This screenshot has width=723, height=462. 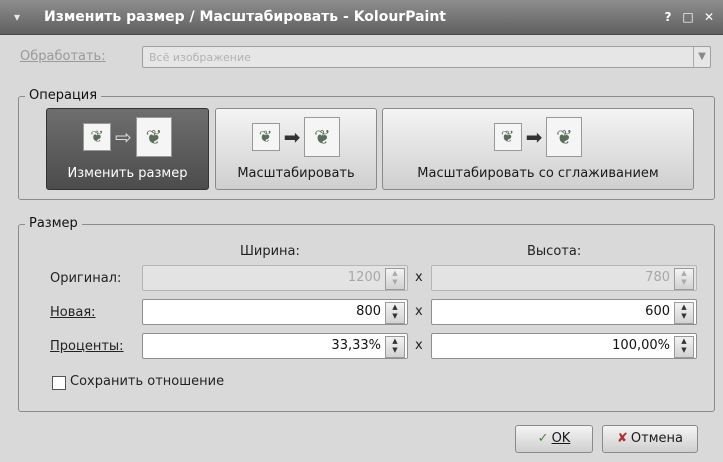 I want to click on resize-operation-label: Изменить размер, so click(x=127, y=173).